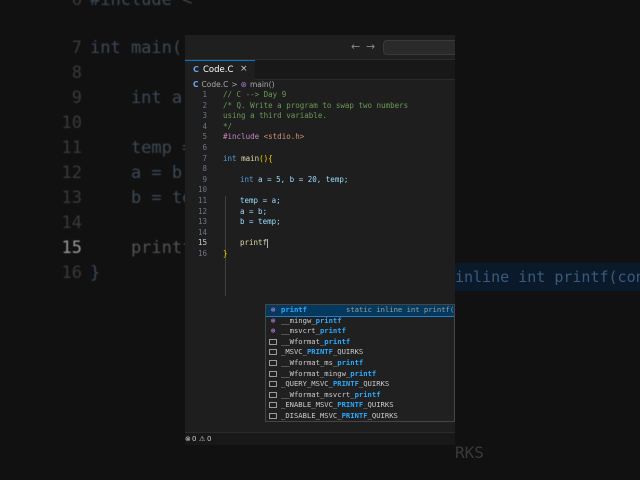  What do you see at coordinates (320, 169) in the screenshot?
I see `code-line: 8` at bounding box center [320, 169].